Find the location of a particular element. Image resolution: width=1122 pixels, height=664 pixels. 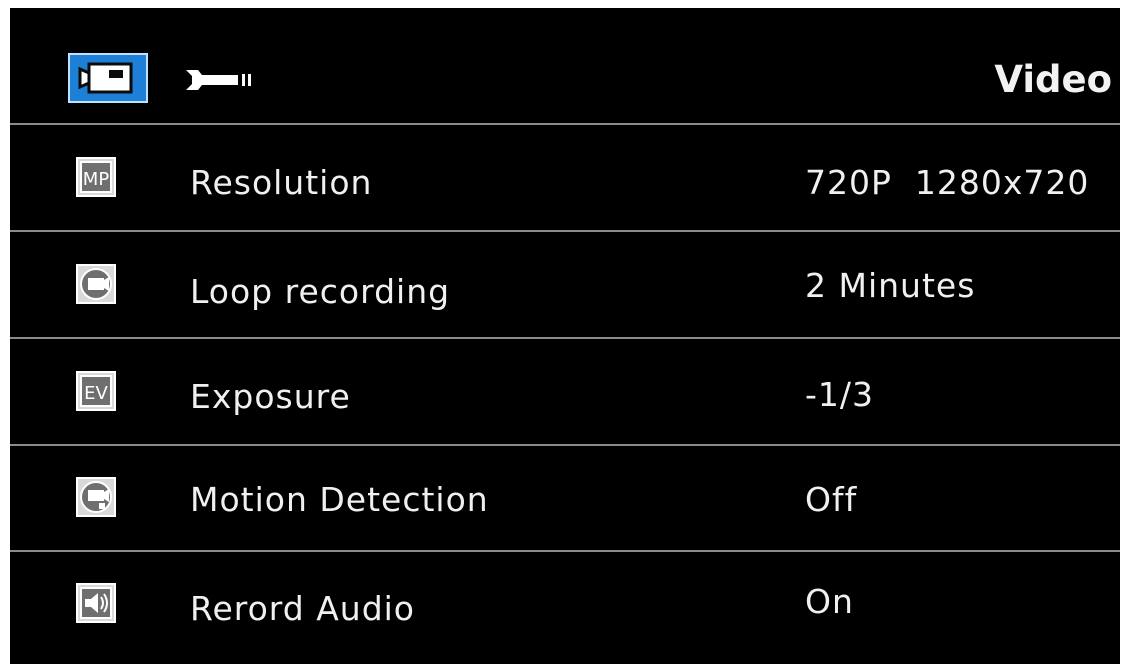

menu-item-label: Loop recording is located at coordinates (320, 291).